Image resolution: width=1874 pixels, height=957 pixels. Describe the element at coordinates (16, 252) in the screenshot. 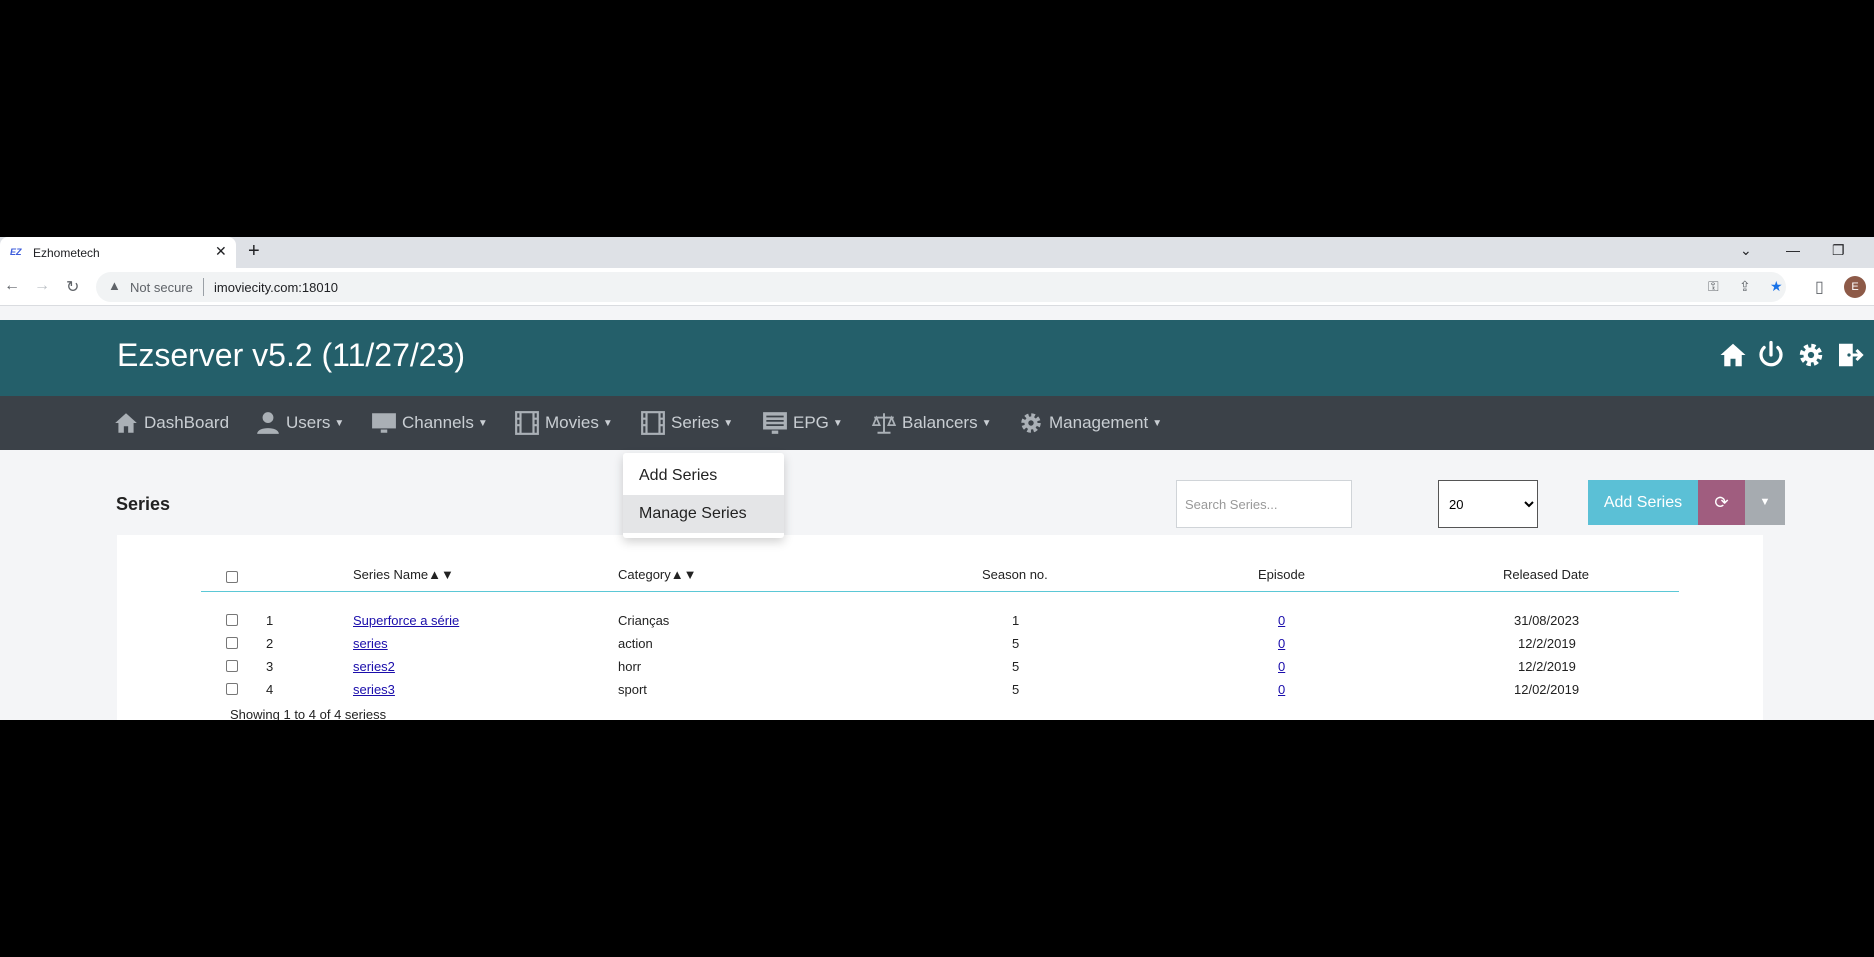

I see `favicon-icon: EZ` at that location.